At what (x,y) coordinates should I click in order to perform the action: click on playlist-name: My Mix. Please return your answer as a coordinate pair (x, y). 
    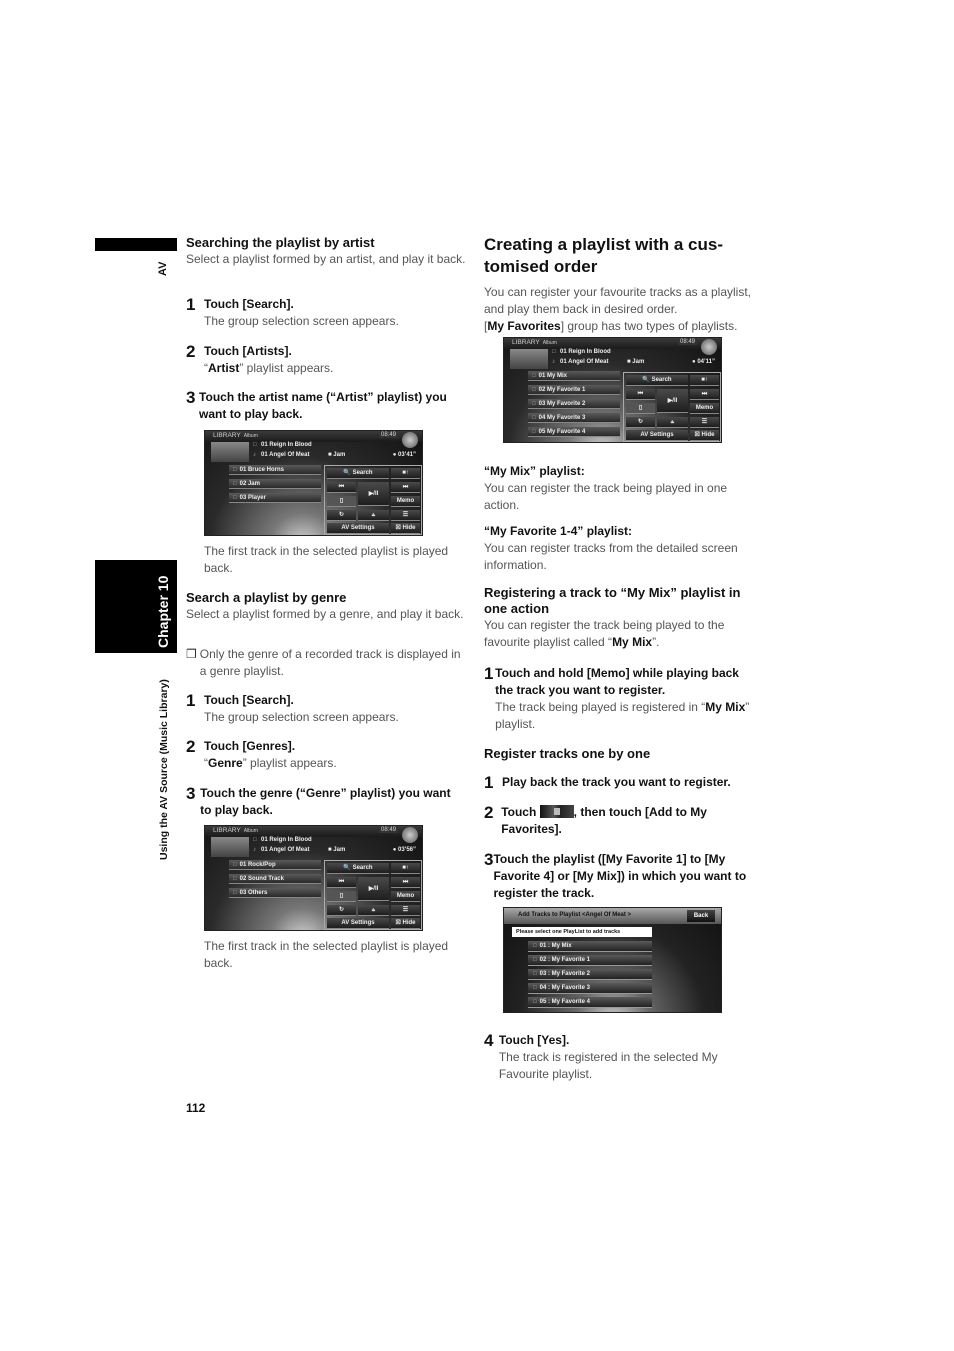
    Looking at the image, I should click on (725, 707).